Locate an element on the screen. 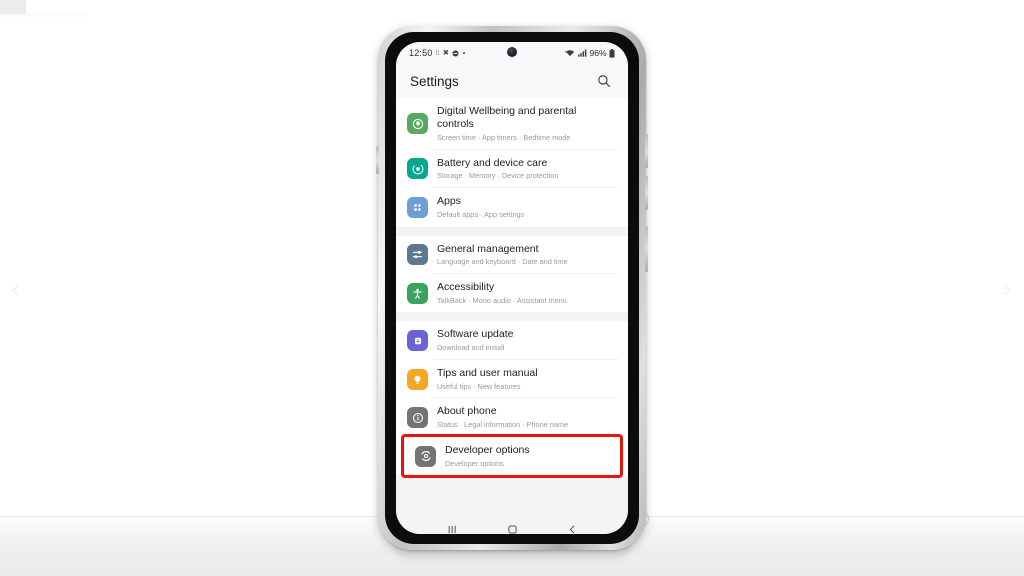 This screenshot has height=576, width=1024. developer-options-icon is located at coordinates (425, 456).